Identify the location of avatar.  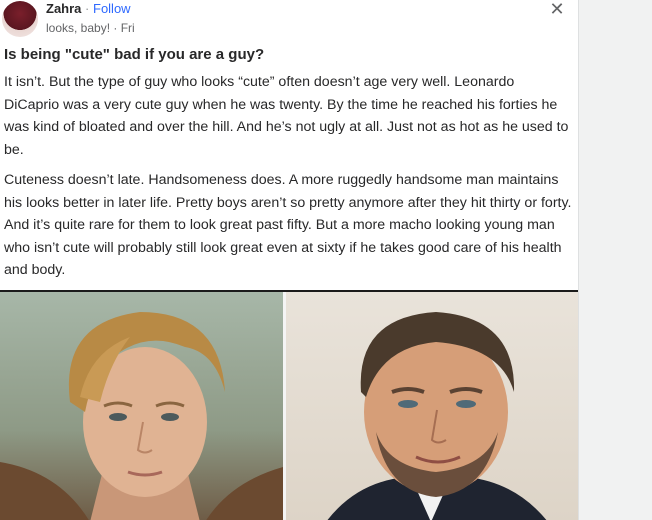
(20, 19).